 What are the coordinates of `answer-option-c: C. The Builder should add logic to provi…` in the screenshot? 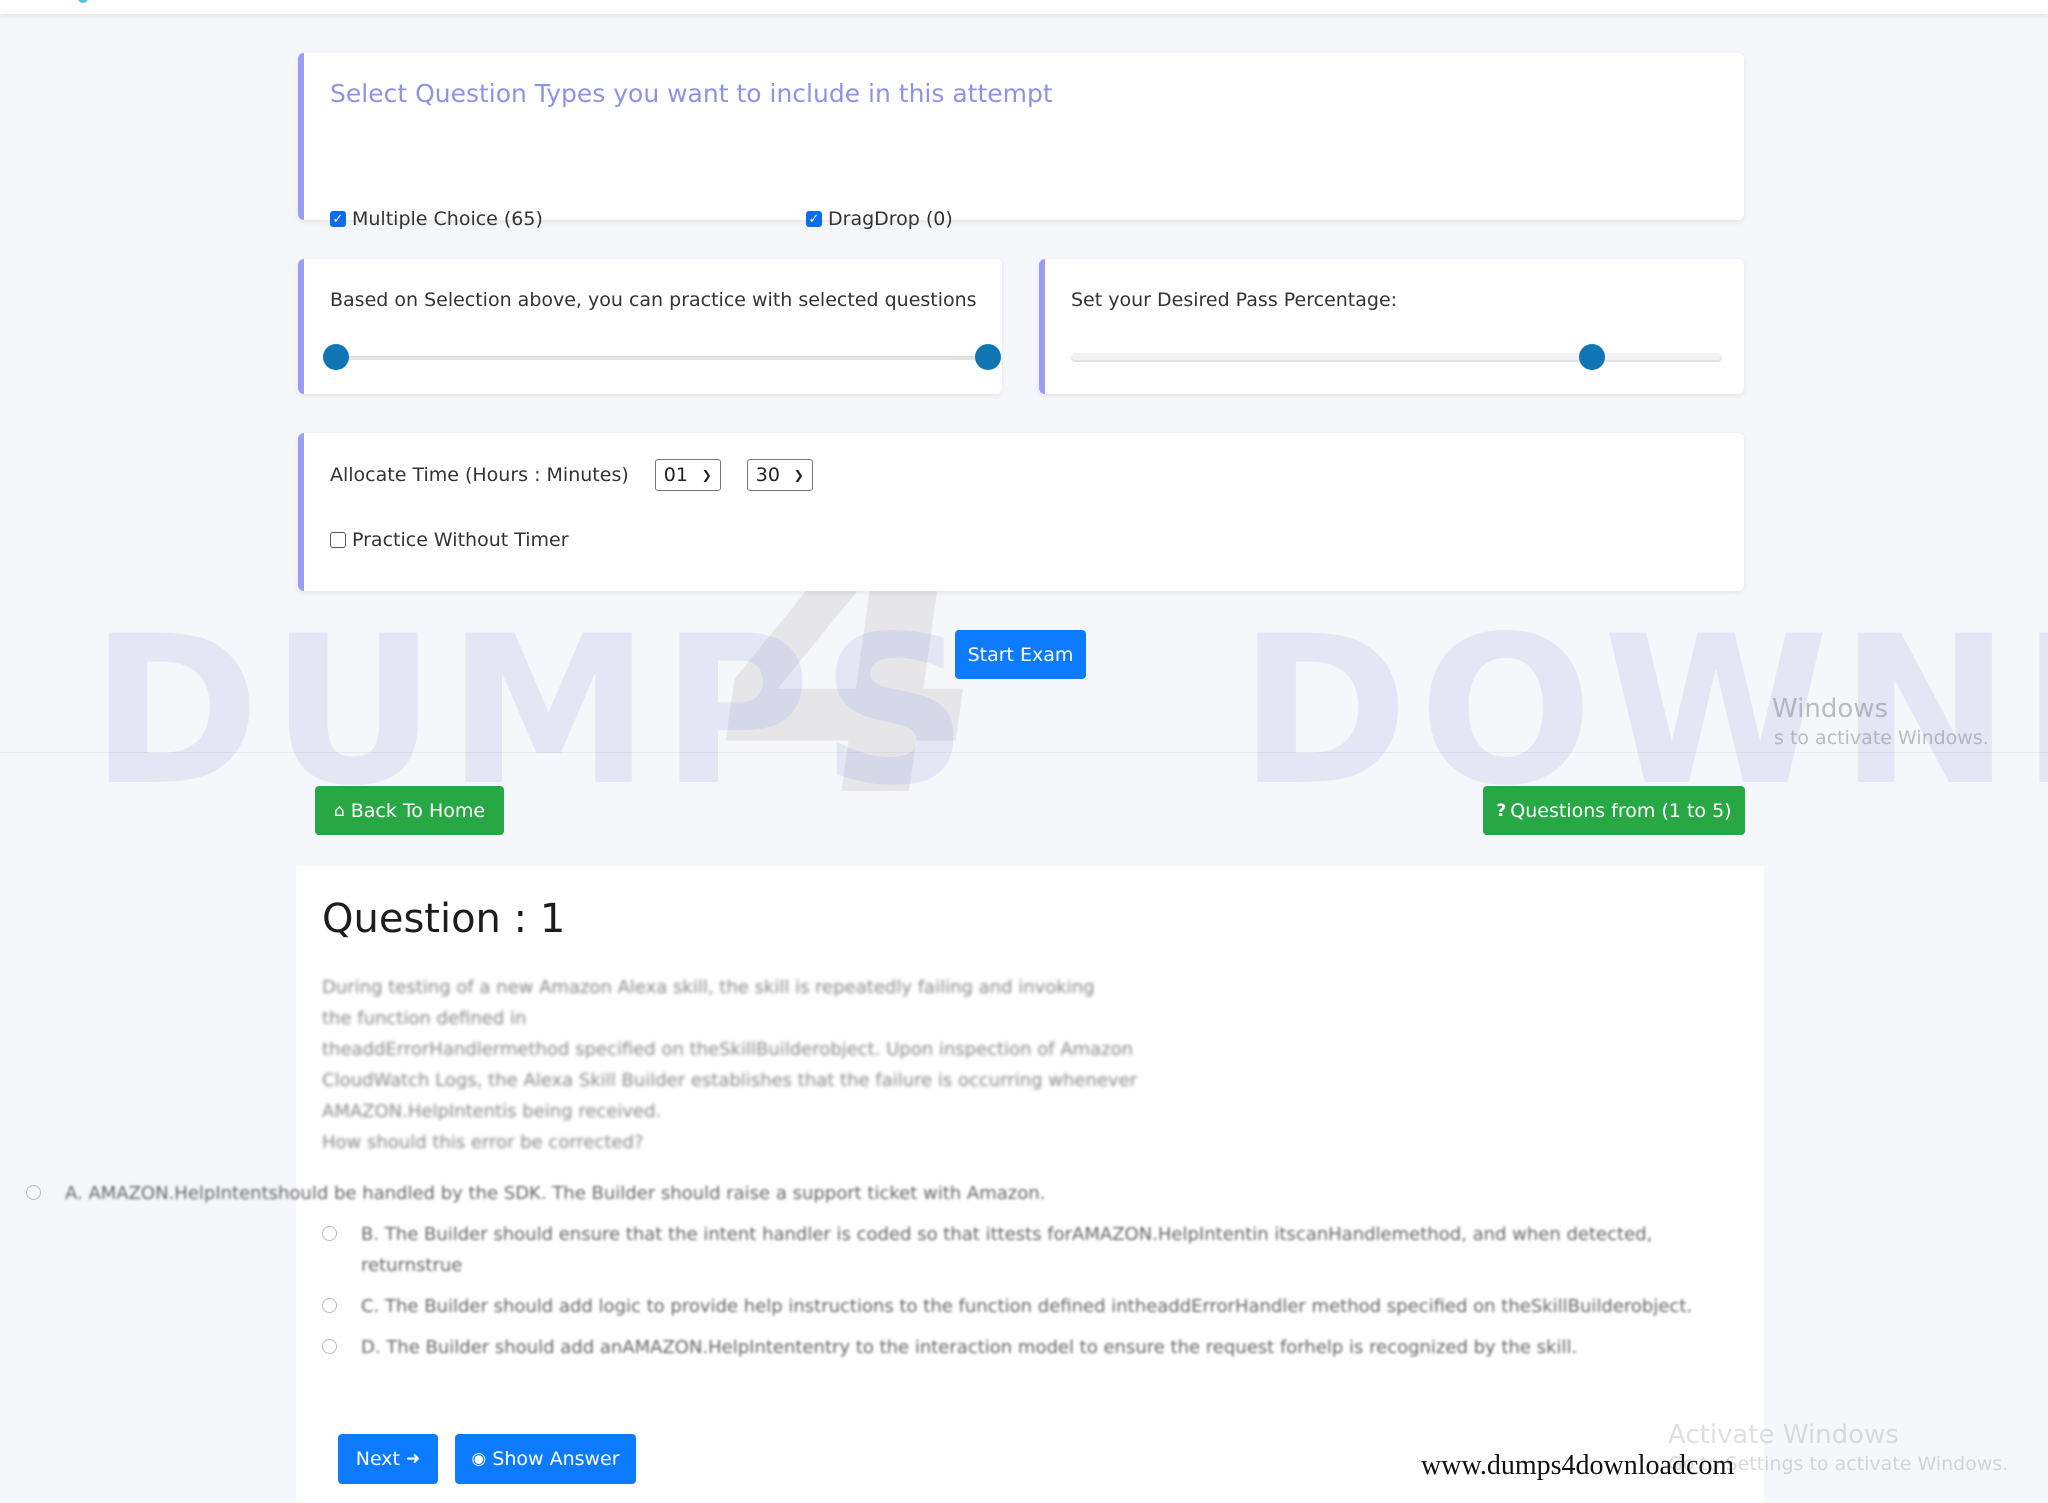 It's located at (1041, 1306).